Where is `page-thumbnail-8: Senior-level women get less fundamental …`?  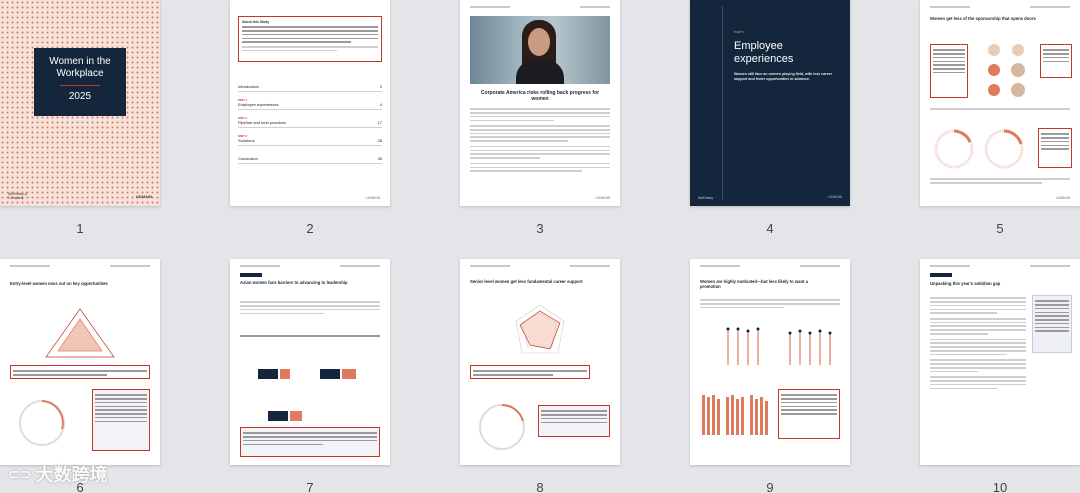
page-thumbnail-8: Senior-level women get less fundamental … is located at coordinates (540, 362).